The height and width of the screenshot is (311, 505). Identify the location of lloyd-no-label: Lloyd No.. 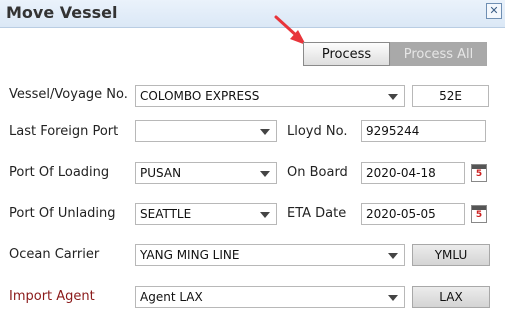
(317, 131).